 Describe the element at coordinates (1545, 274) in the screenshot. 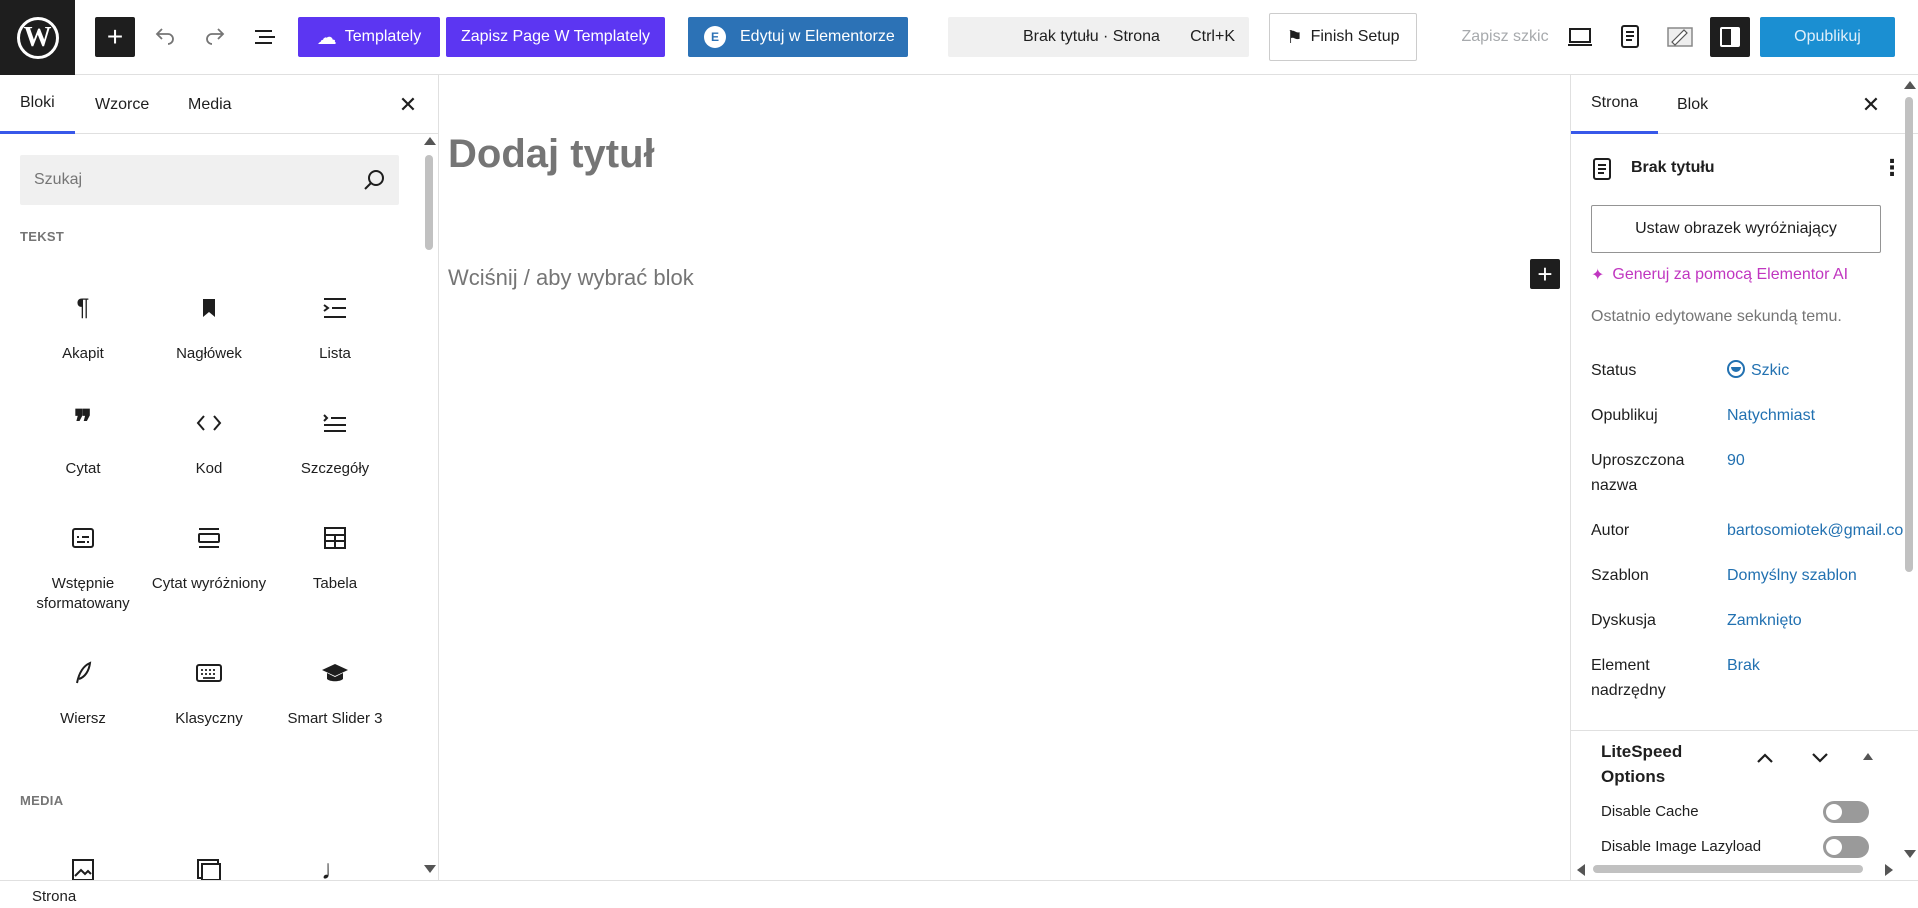

I see `add-block-button: +` at that location.